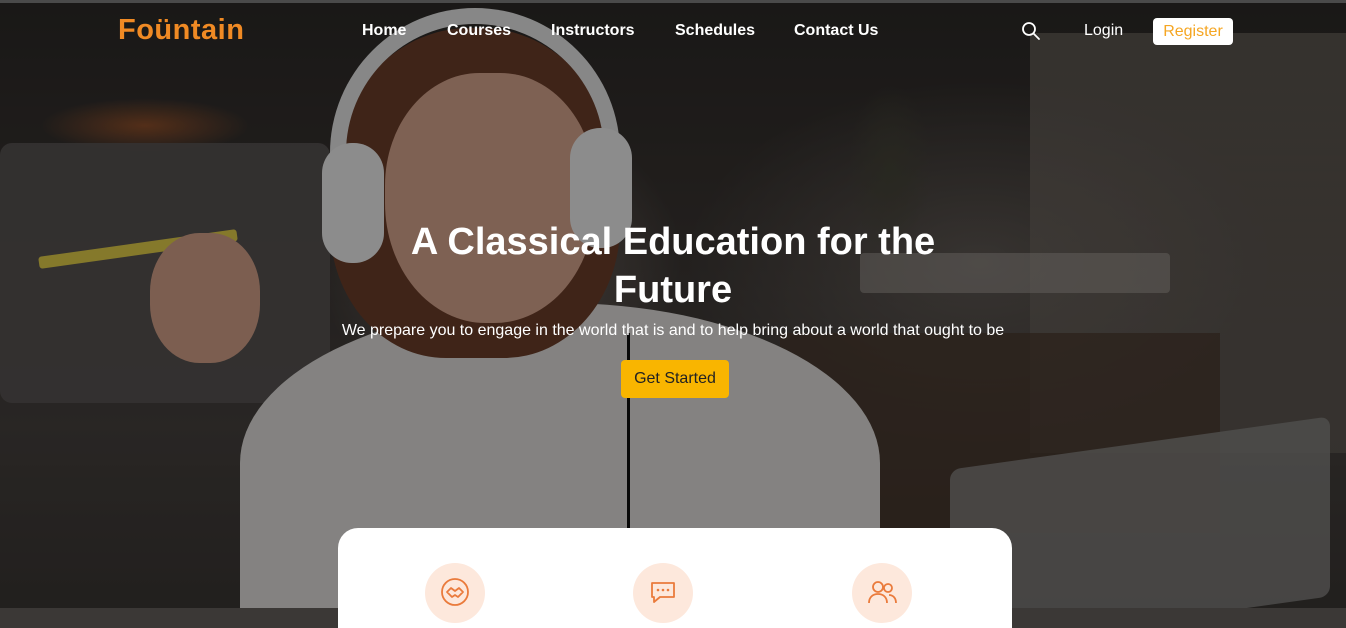  What do you see at coordinates (479, 31) in the screenshot?
I see `nav-courses: Courses` at bounding box center [479, 31].